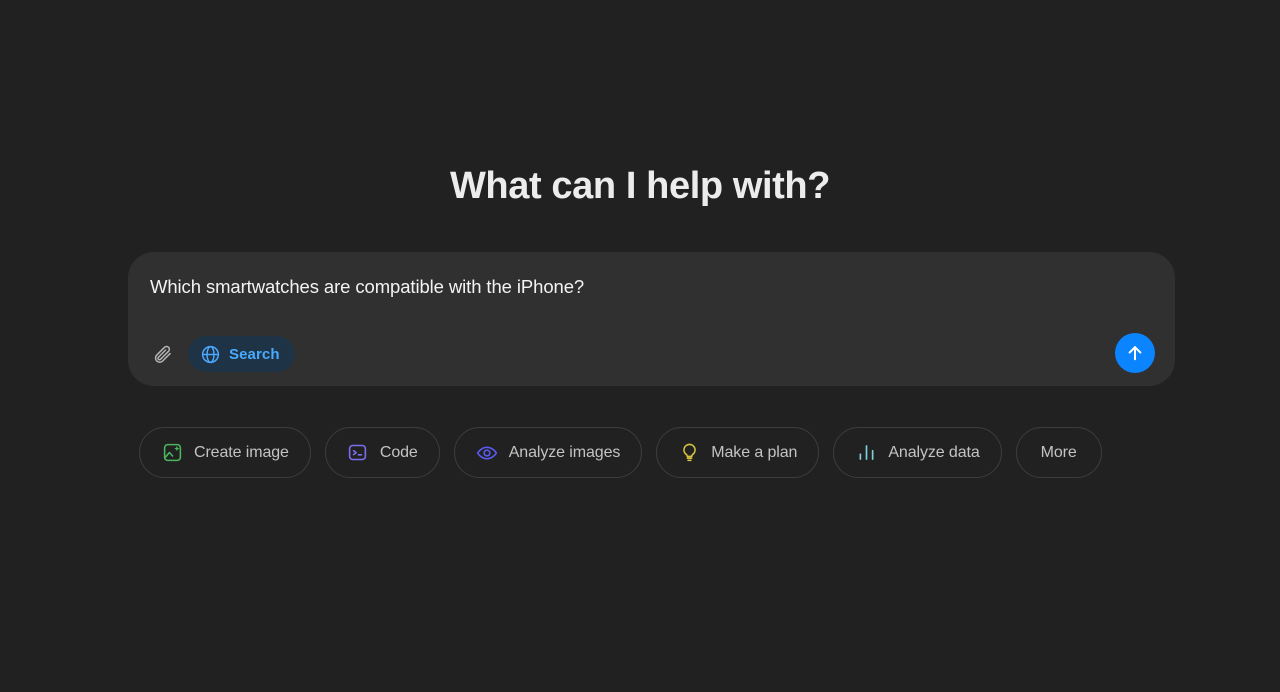  I want to click on terminal-icon, so click(358, 453).